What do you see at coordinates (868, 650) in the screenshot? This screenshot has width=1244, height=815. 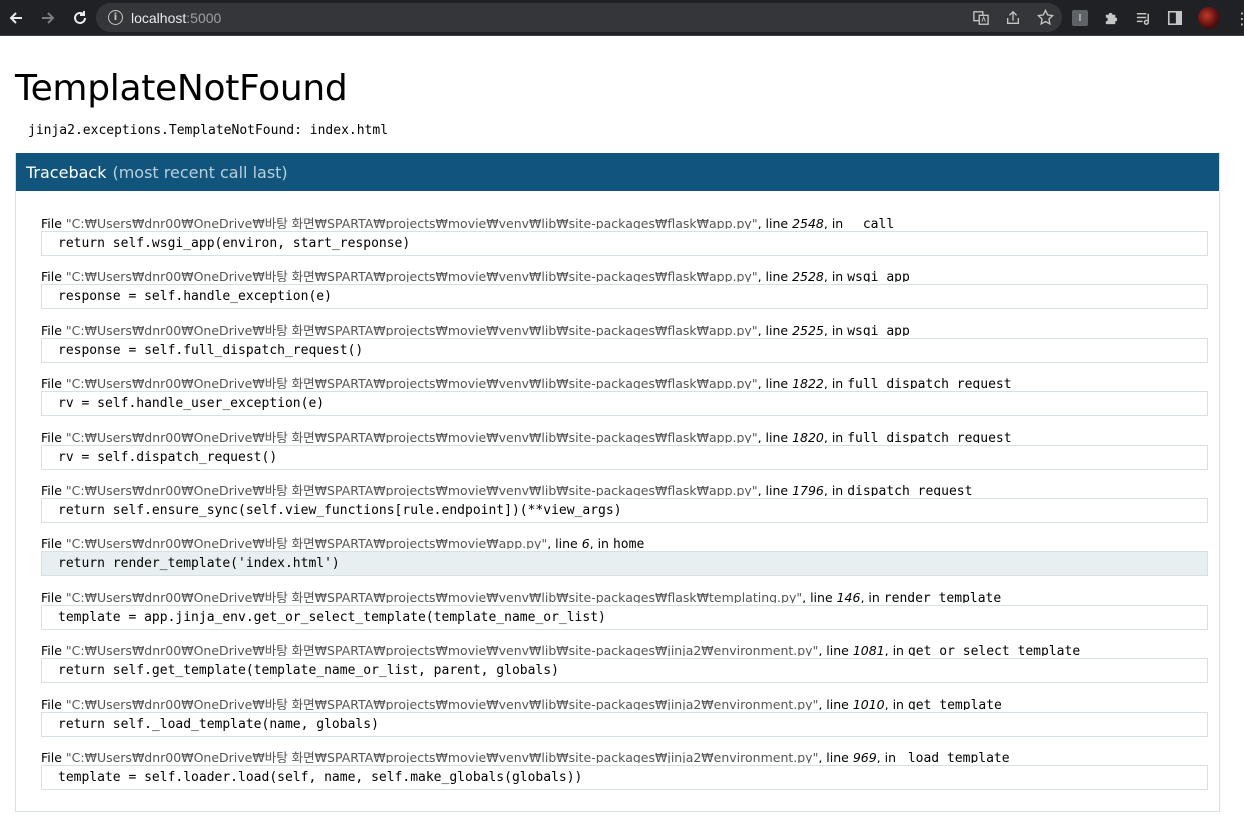 I see `frame-line-number: 1081` at bounding box center [868, 650].